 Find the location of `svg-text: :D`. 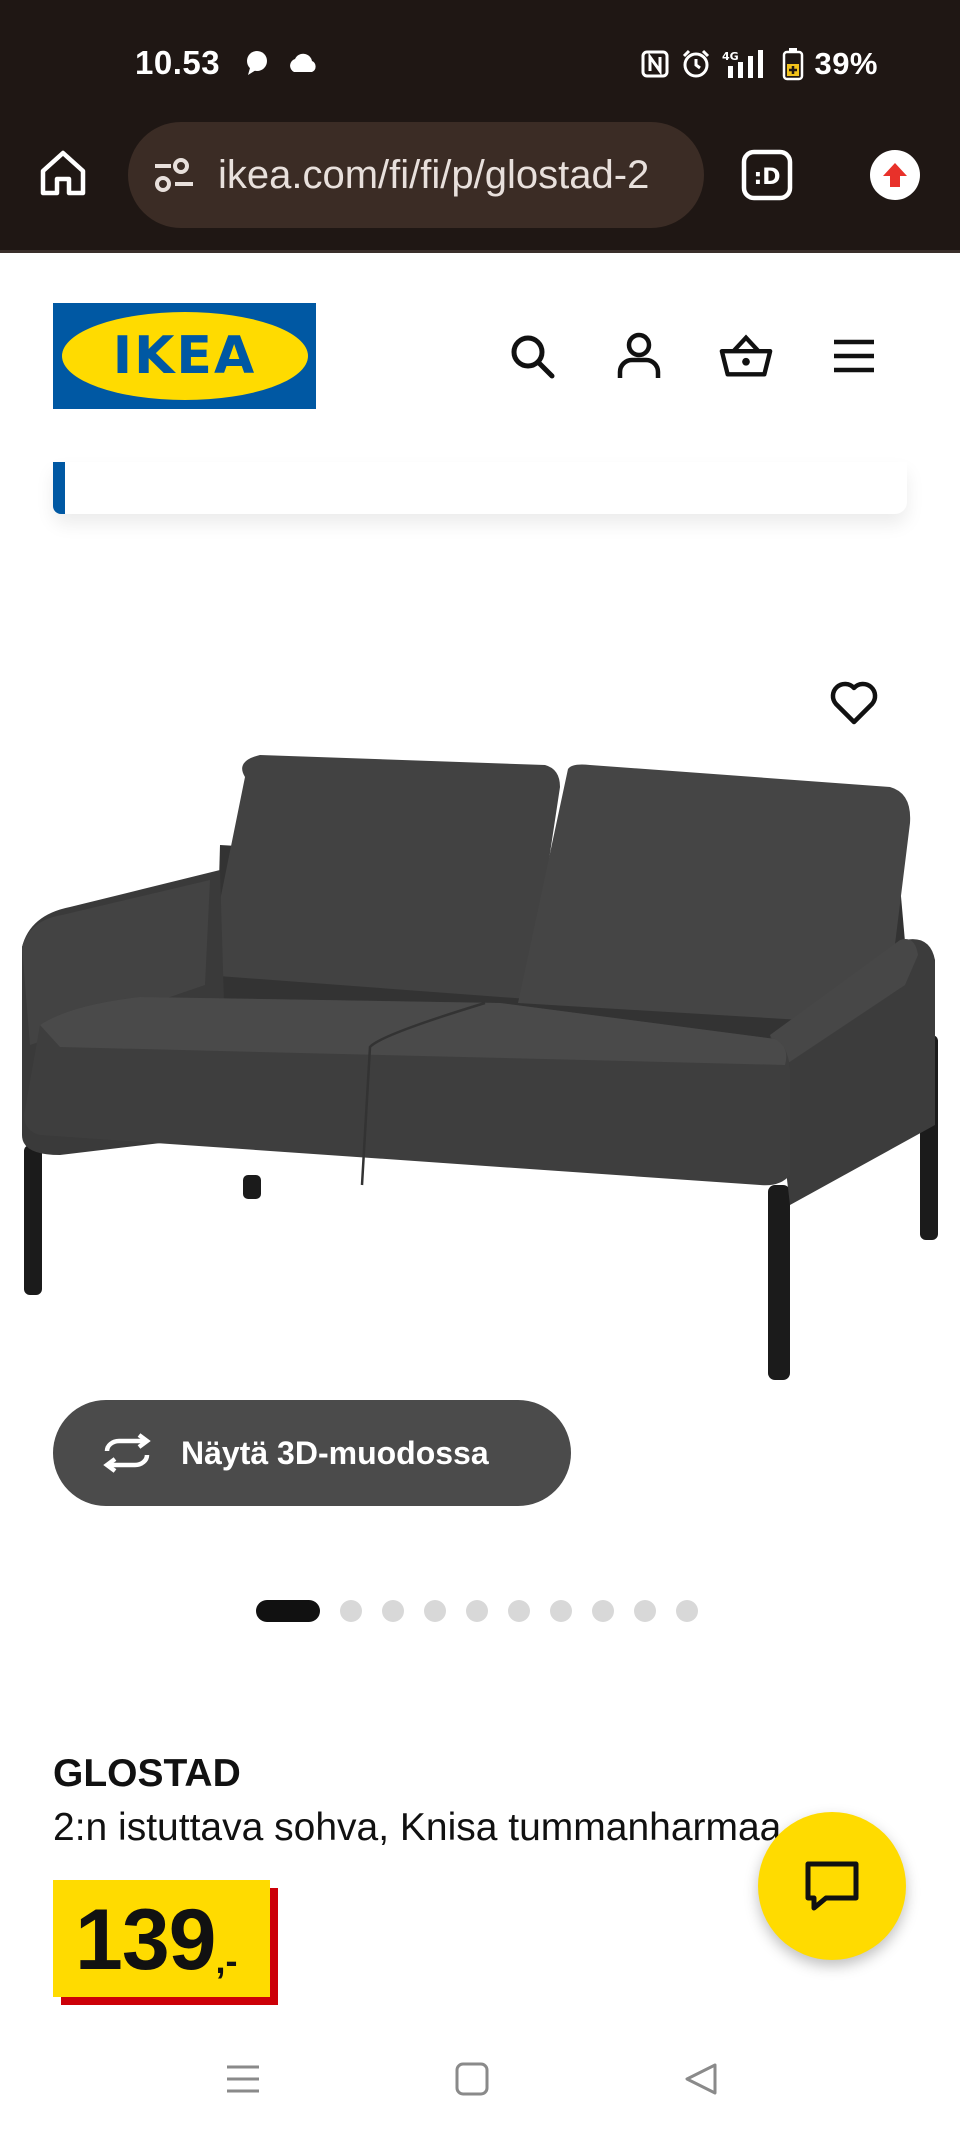

svg-text: :D is located at coordinates (766, 177).